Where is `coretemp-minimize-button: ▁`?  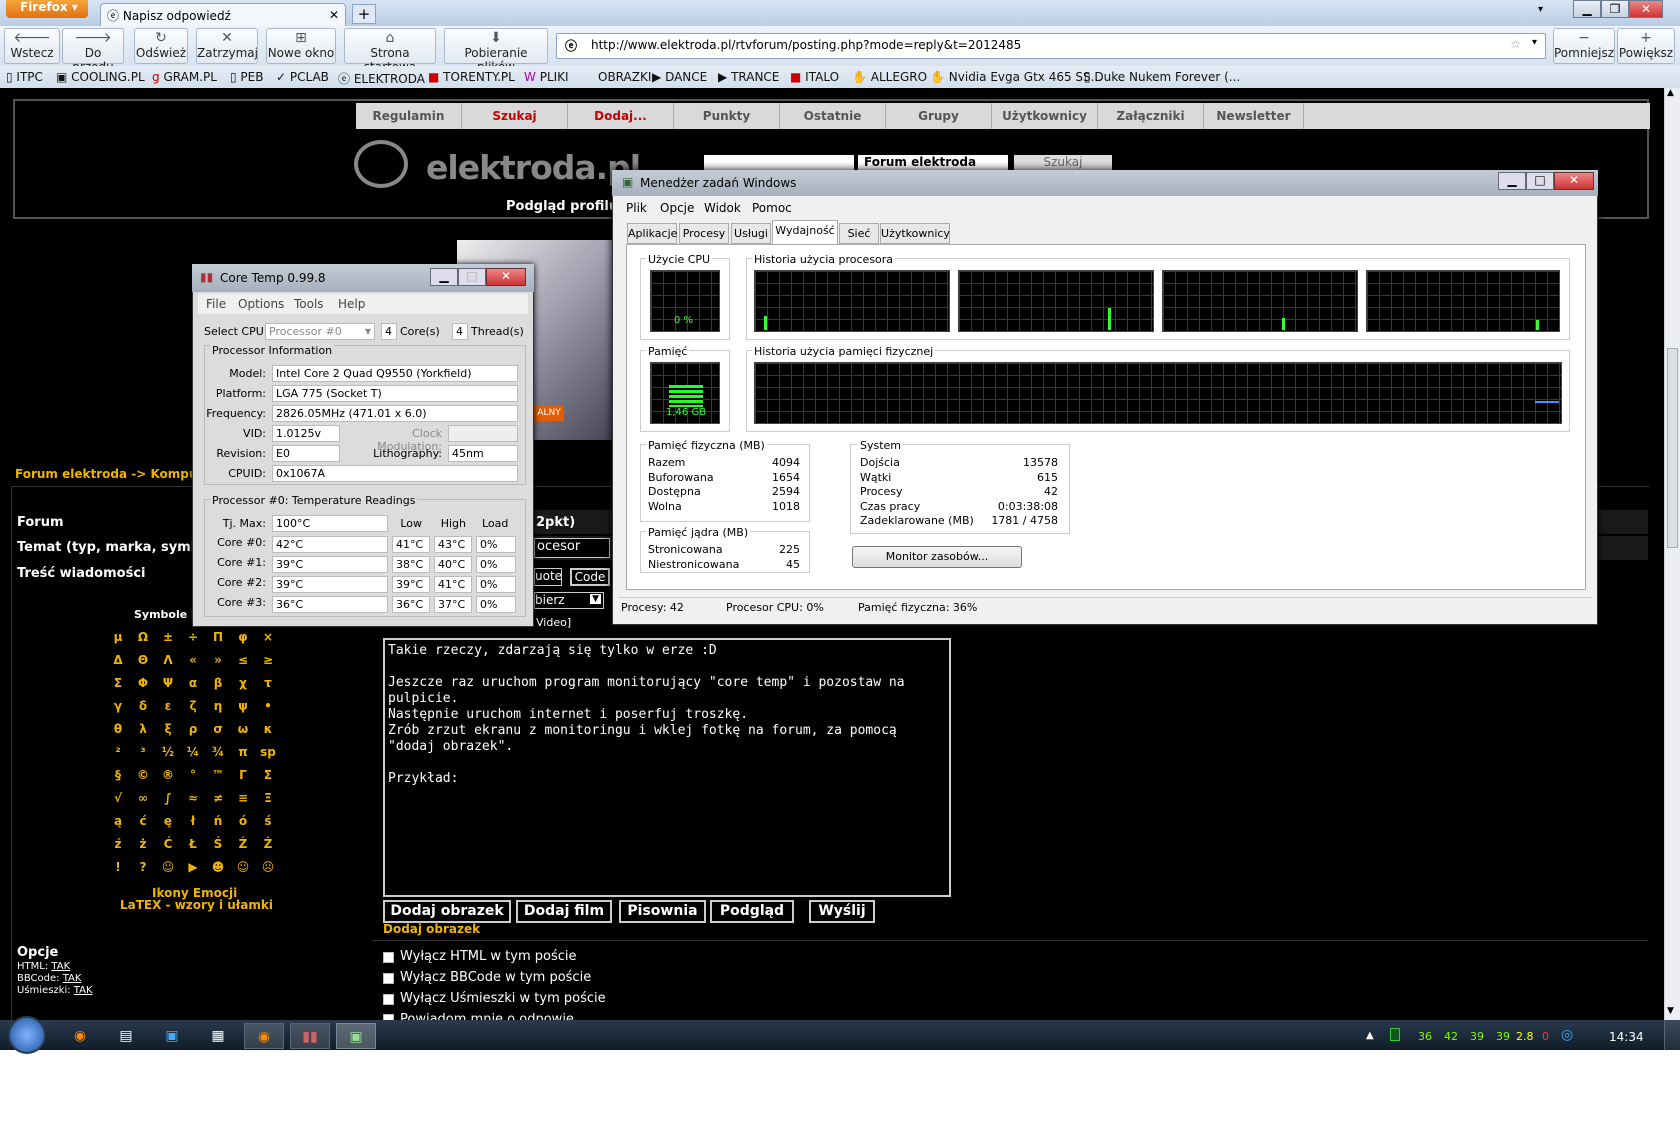 coretemp-minimize-button: ▁ is located at coordinates (444, 277).